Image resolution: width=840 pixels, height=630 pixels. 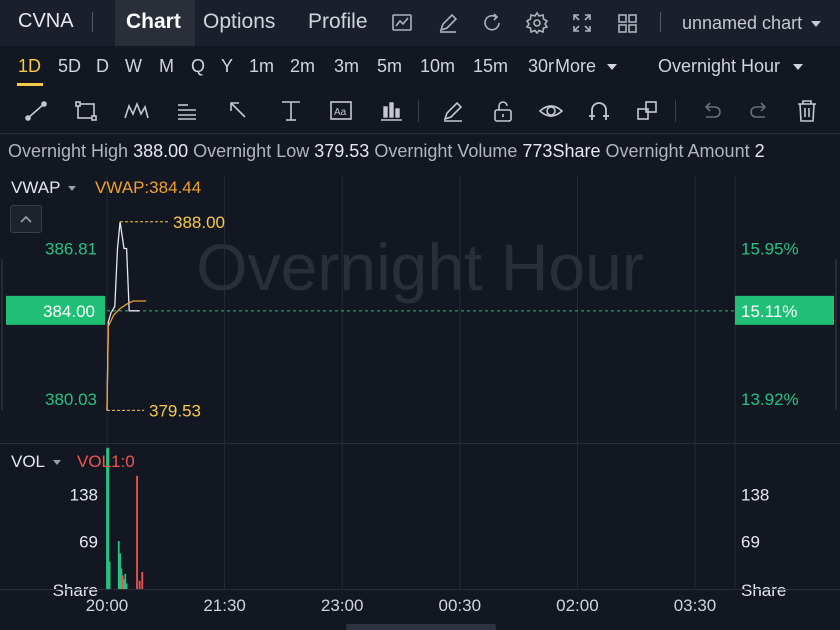 I want to click on volume-tick-label-right: 69, so click(x=750, y=542).